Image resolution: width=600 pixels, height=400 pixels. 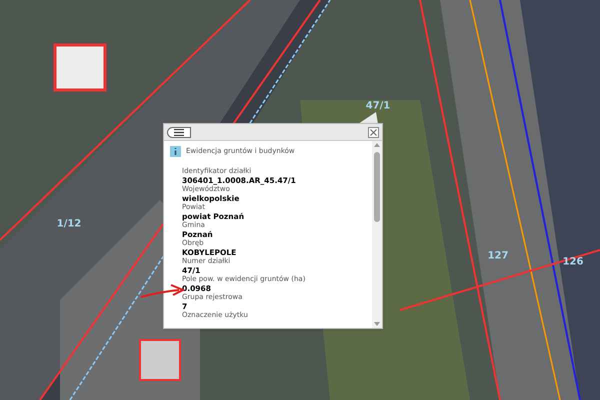 I want to click on parcel-number-label: 126, so click(x=573, y=263).